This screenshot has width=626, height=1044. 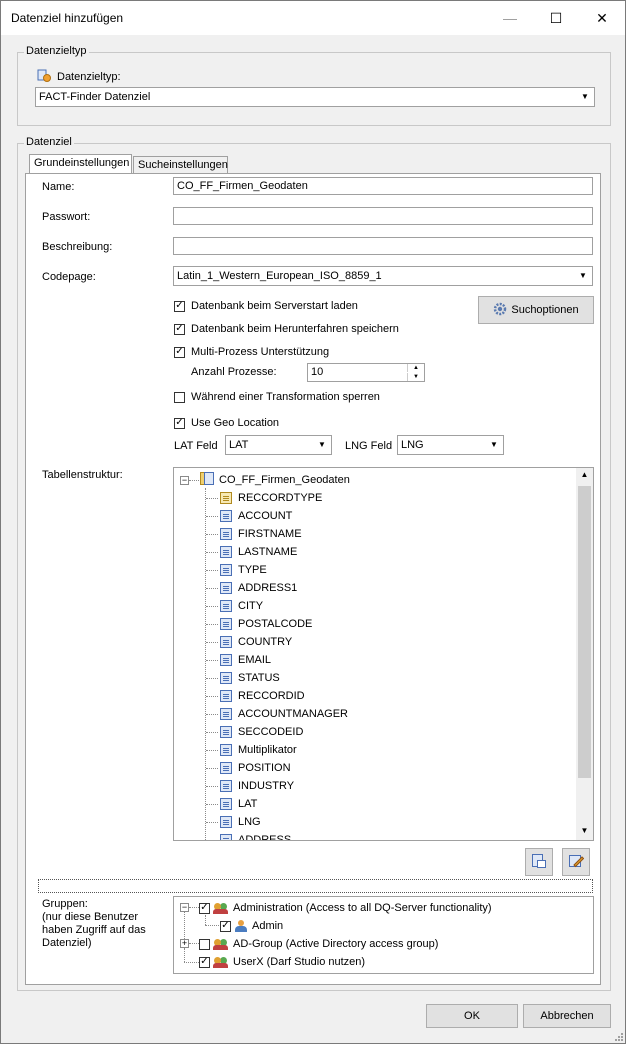 I want to click on tree-field-label: POSITION, so click(x=264, y=768).